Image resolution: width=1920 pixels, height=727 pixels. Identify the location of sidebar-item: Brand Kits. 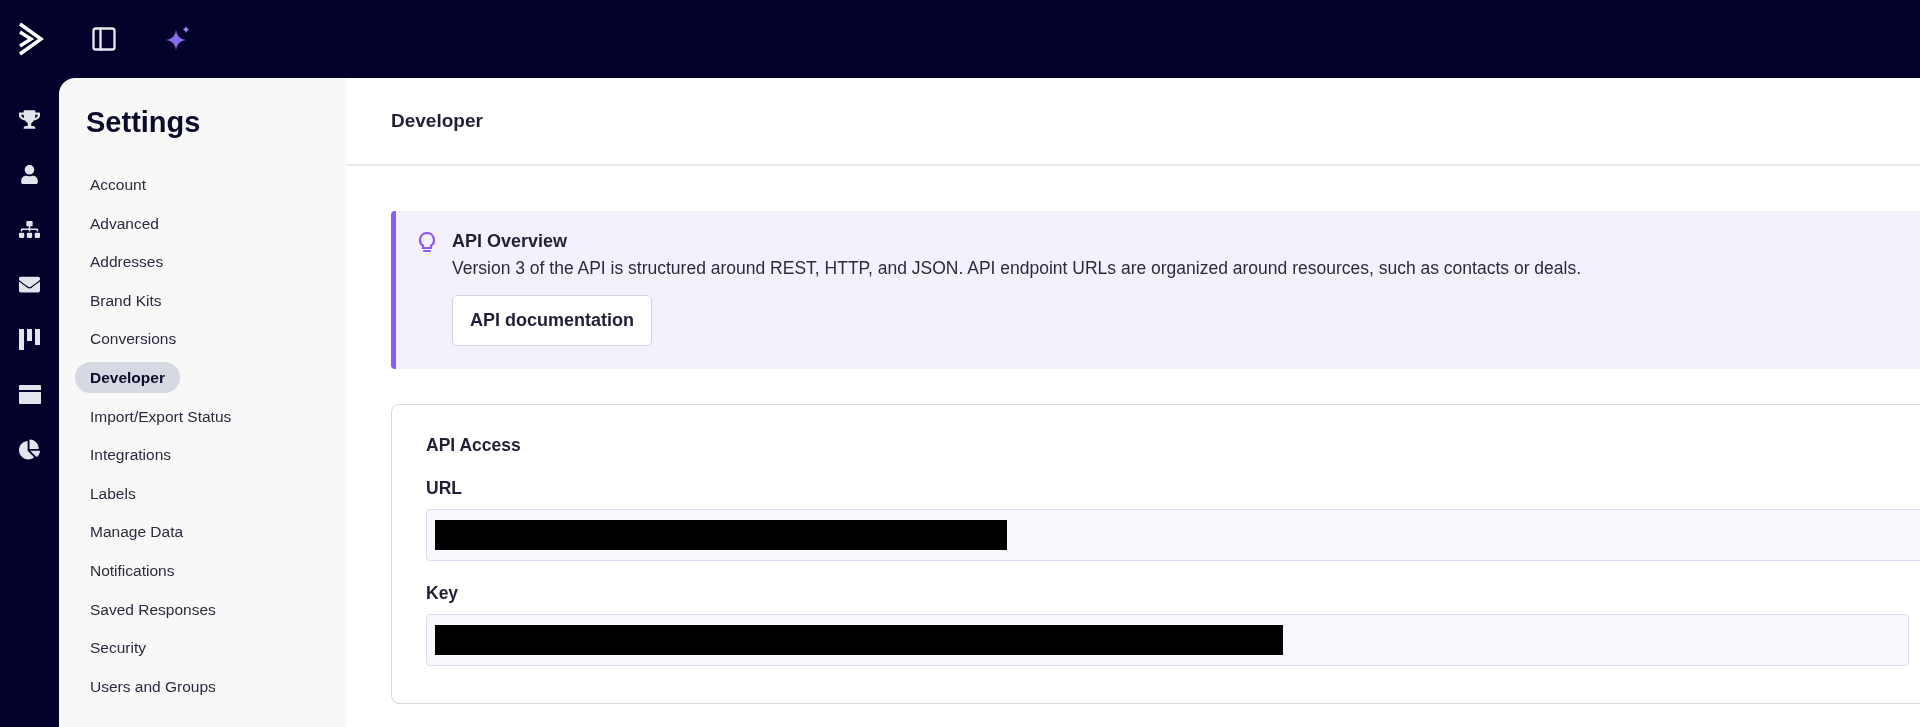
(126, 300).